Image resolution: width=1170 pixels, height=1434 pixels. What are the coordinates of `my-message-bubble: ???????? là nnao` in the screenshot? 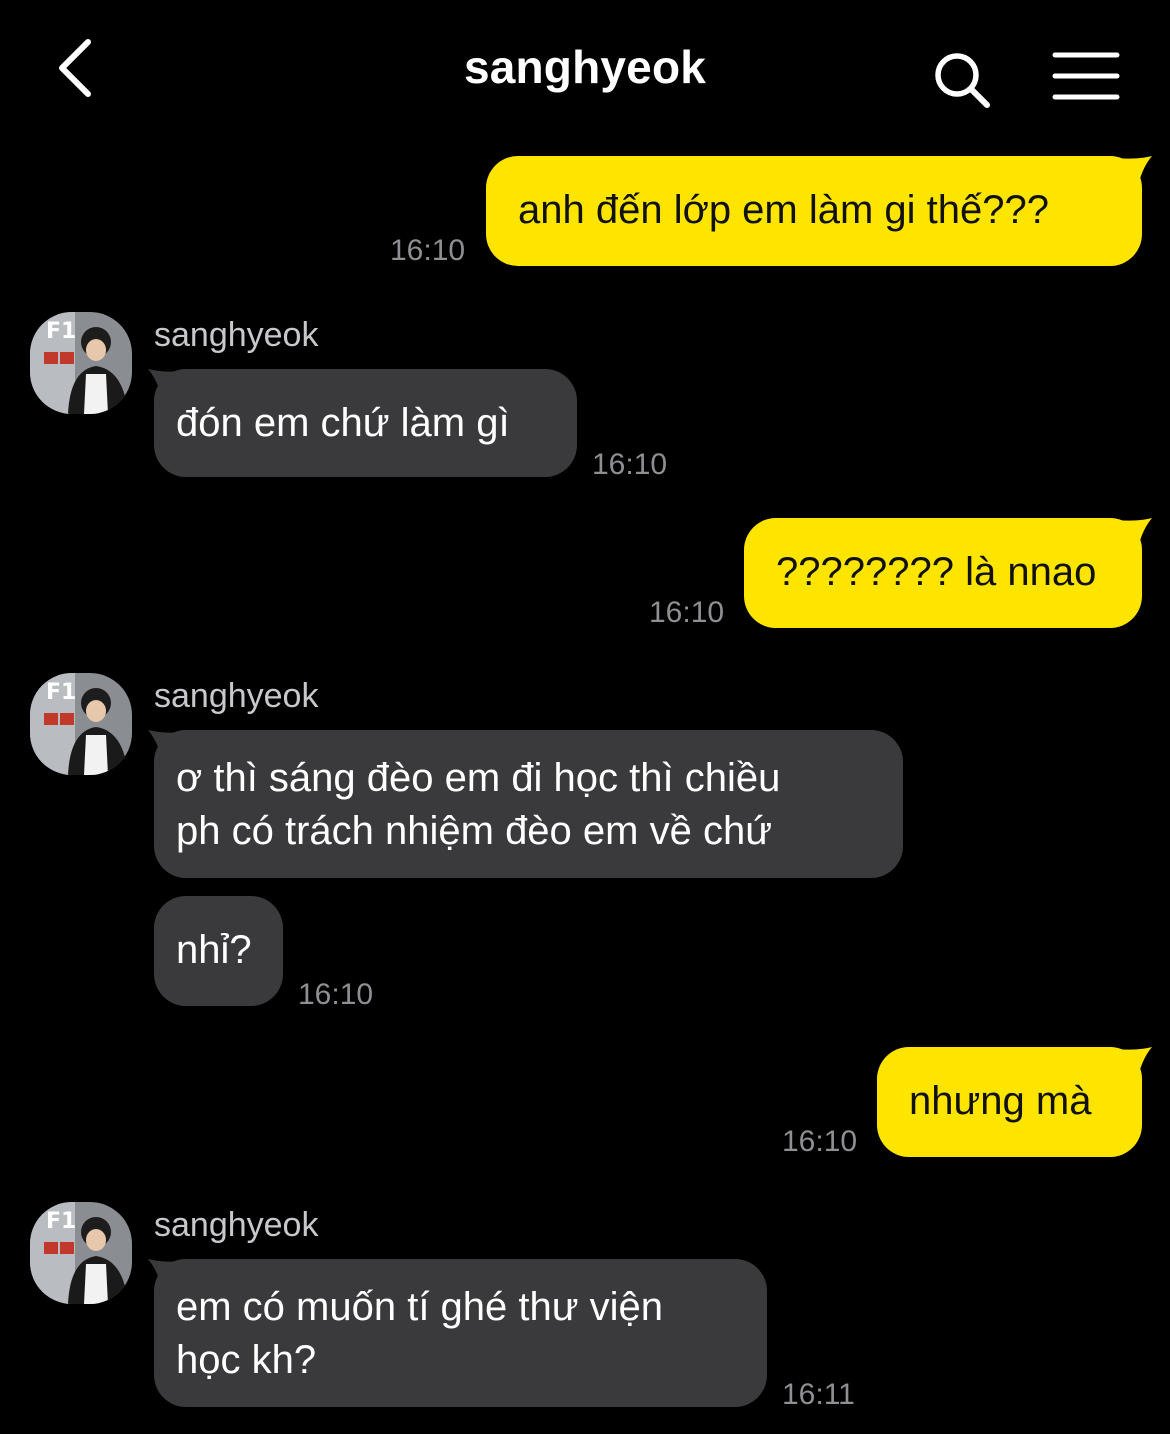 It's located at (943, 573).